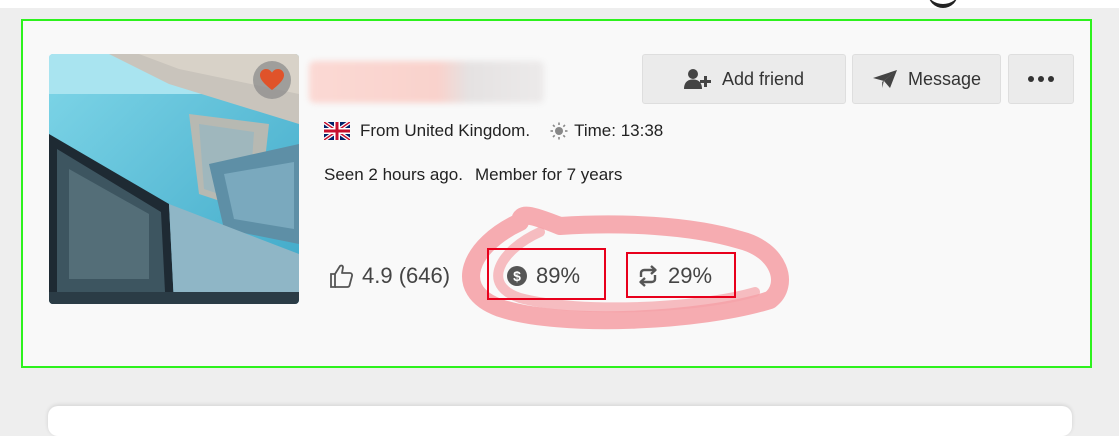 The image size is (1119, 436). Describe the element at coordinates (885, 79) in the screenshot. I see `paper-plane-icon` at that location.